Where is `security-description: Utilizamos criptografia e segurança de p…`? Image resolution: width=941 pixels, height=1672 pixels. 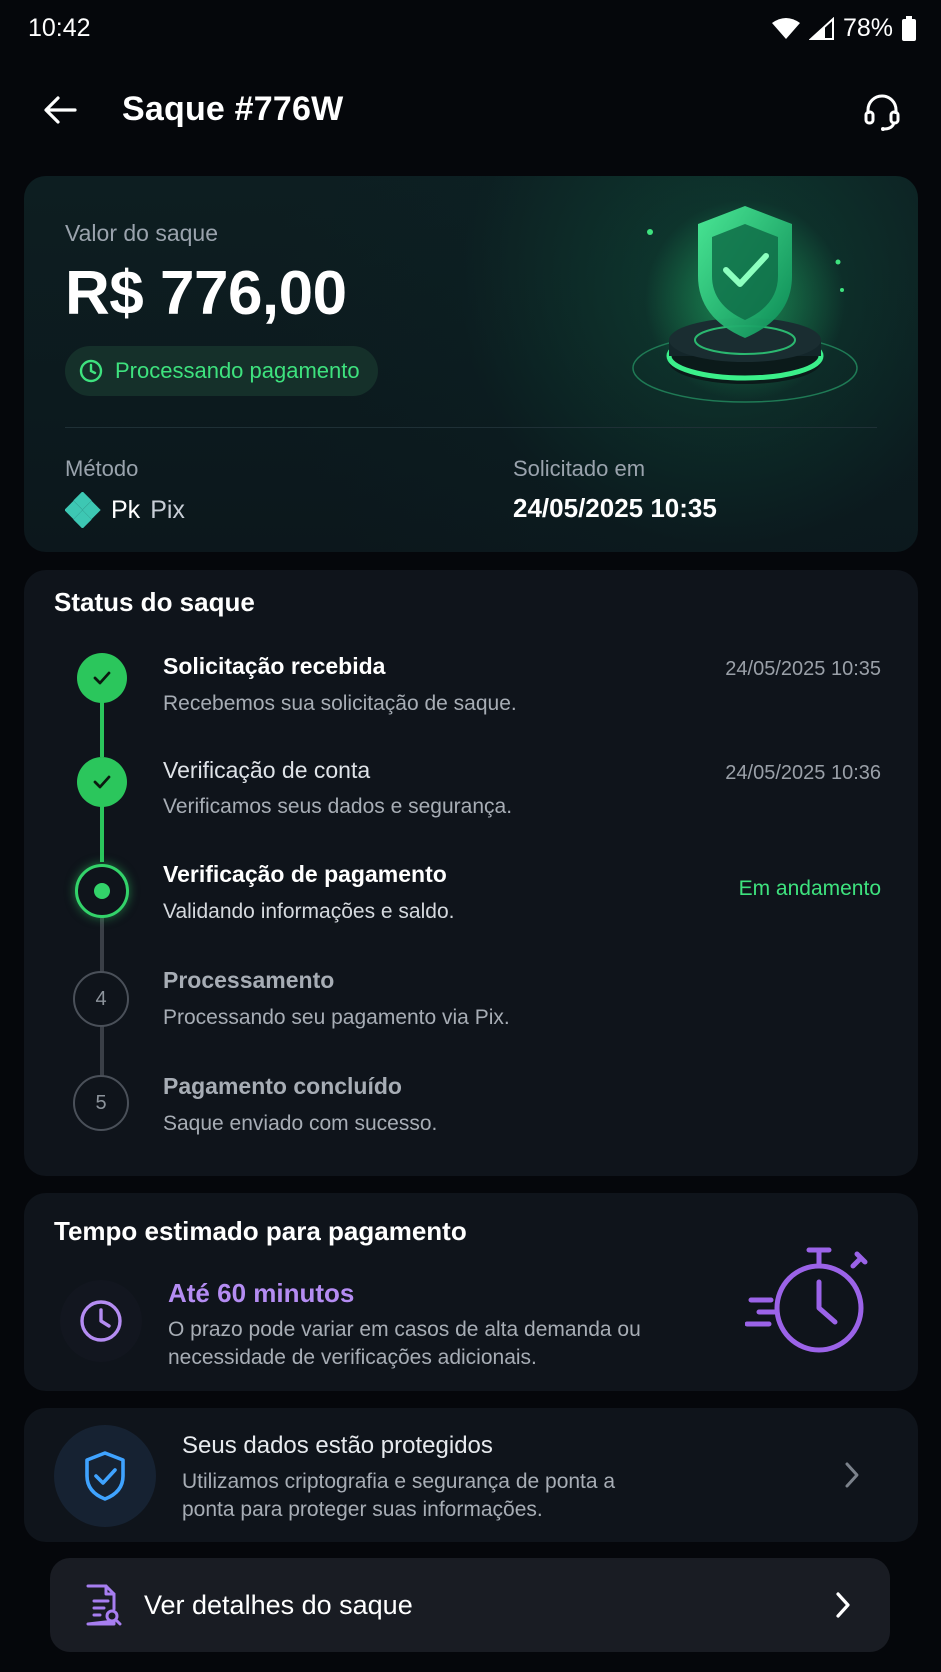
security-description: Utilizamos criptografia e segurança de p… is located at coordinates (399, 1495).